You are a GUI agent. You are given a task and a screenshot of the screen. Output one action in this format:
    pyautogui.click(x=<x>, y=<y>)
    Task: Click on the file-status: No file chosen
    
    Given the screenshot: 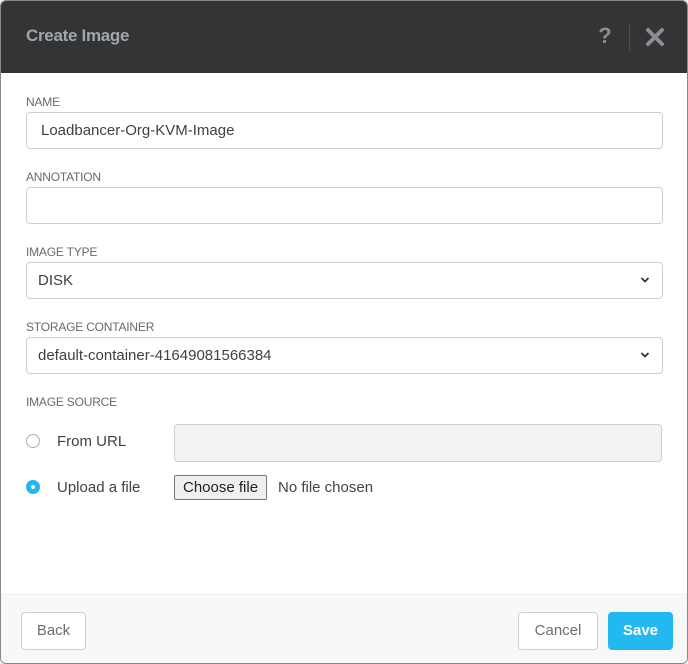 What is the action you would take?
    pyautogui.click(x=326, y=487)
    